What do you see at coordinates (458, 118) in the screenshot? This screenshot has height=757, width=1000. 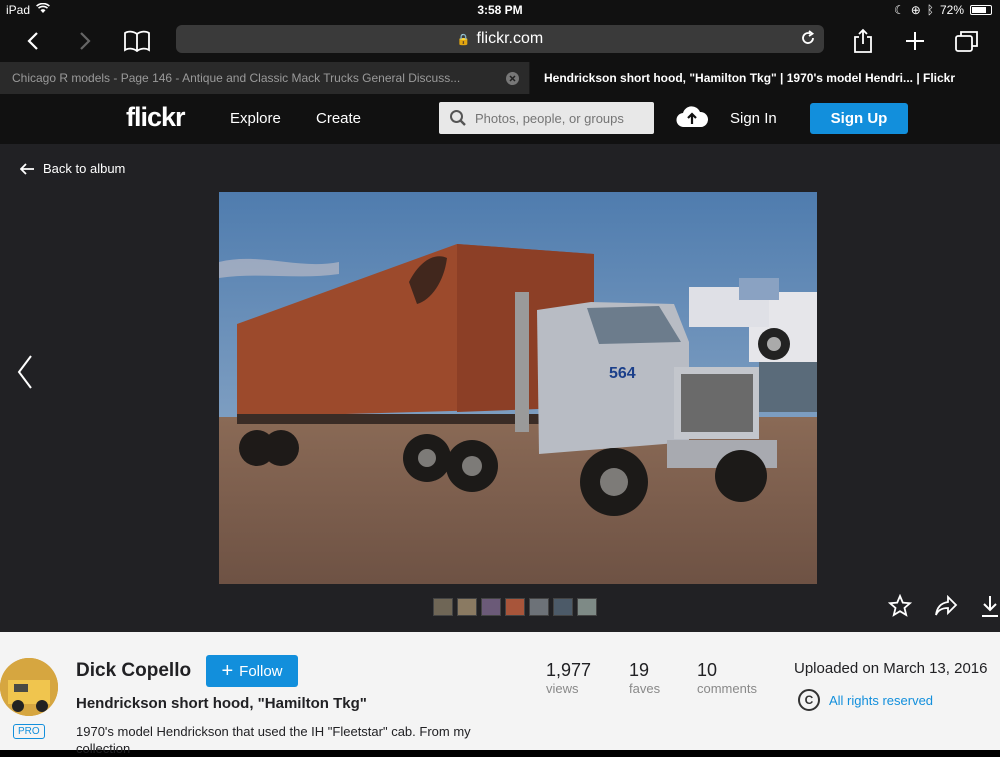 I see `search-icon` at bounding box center [458, 118].